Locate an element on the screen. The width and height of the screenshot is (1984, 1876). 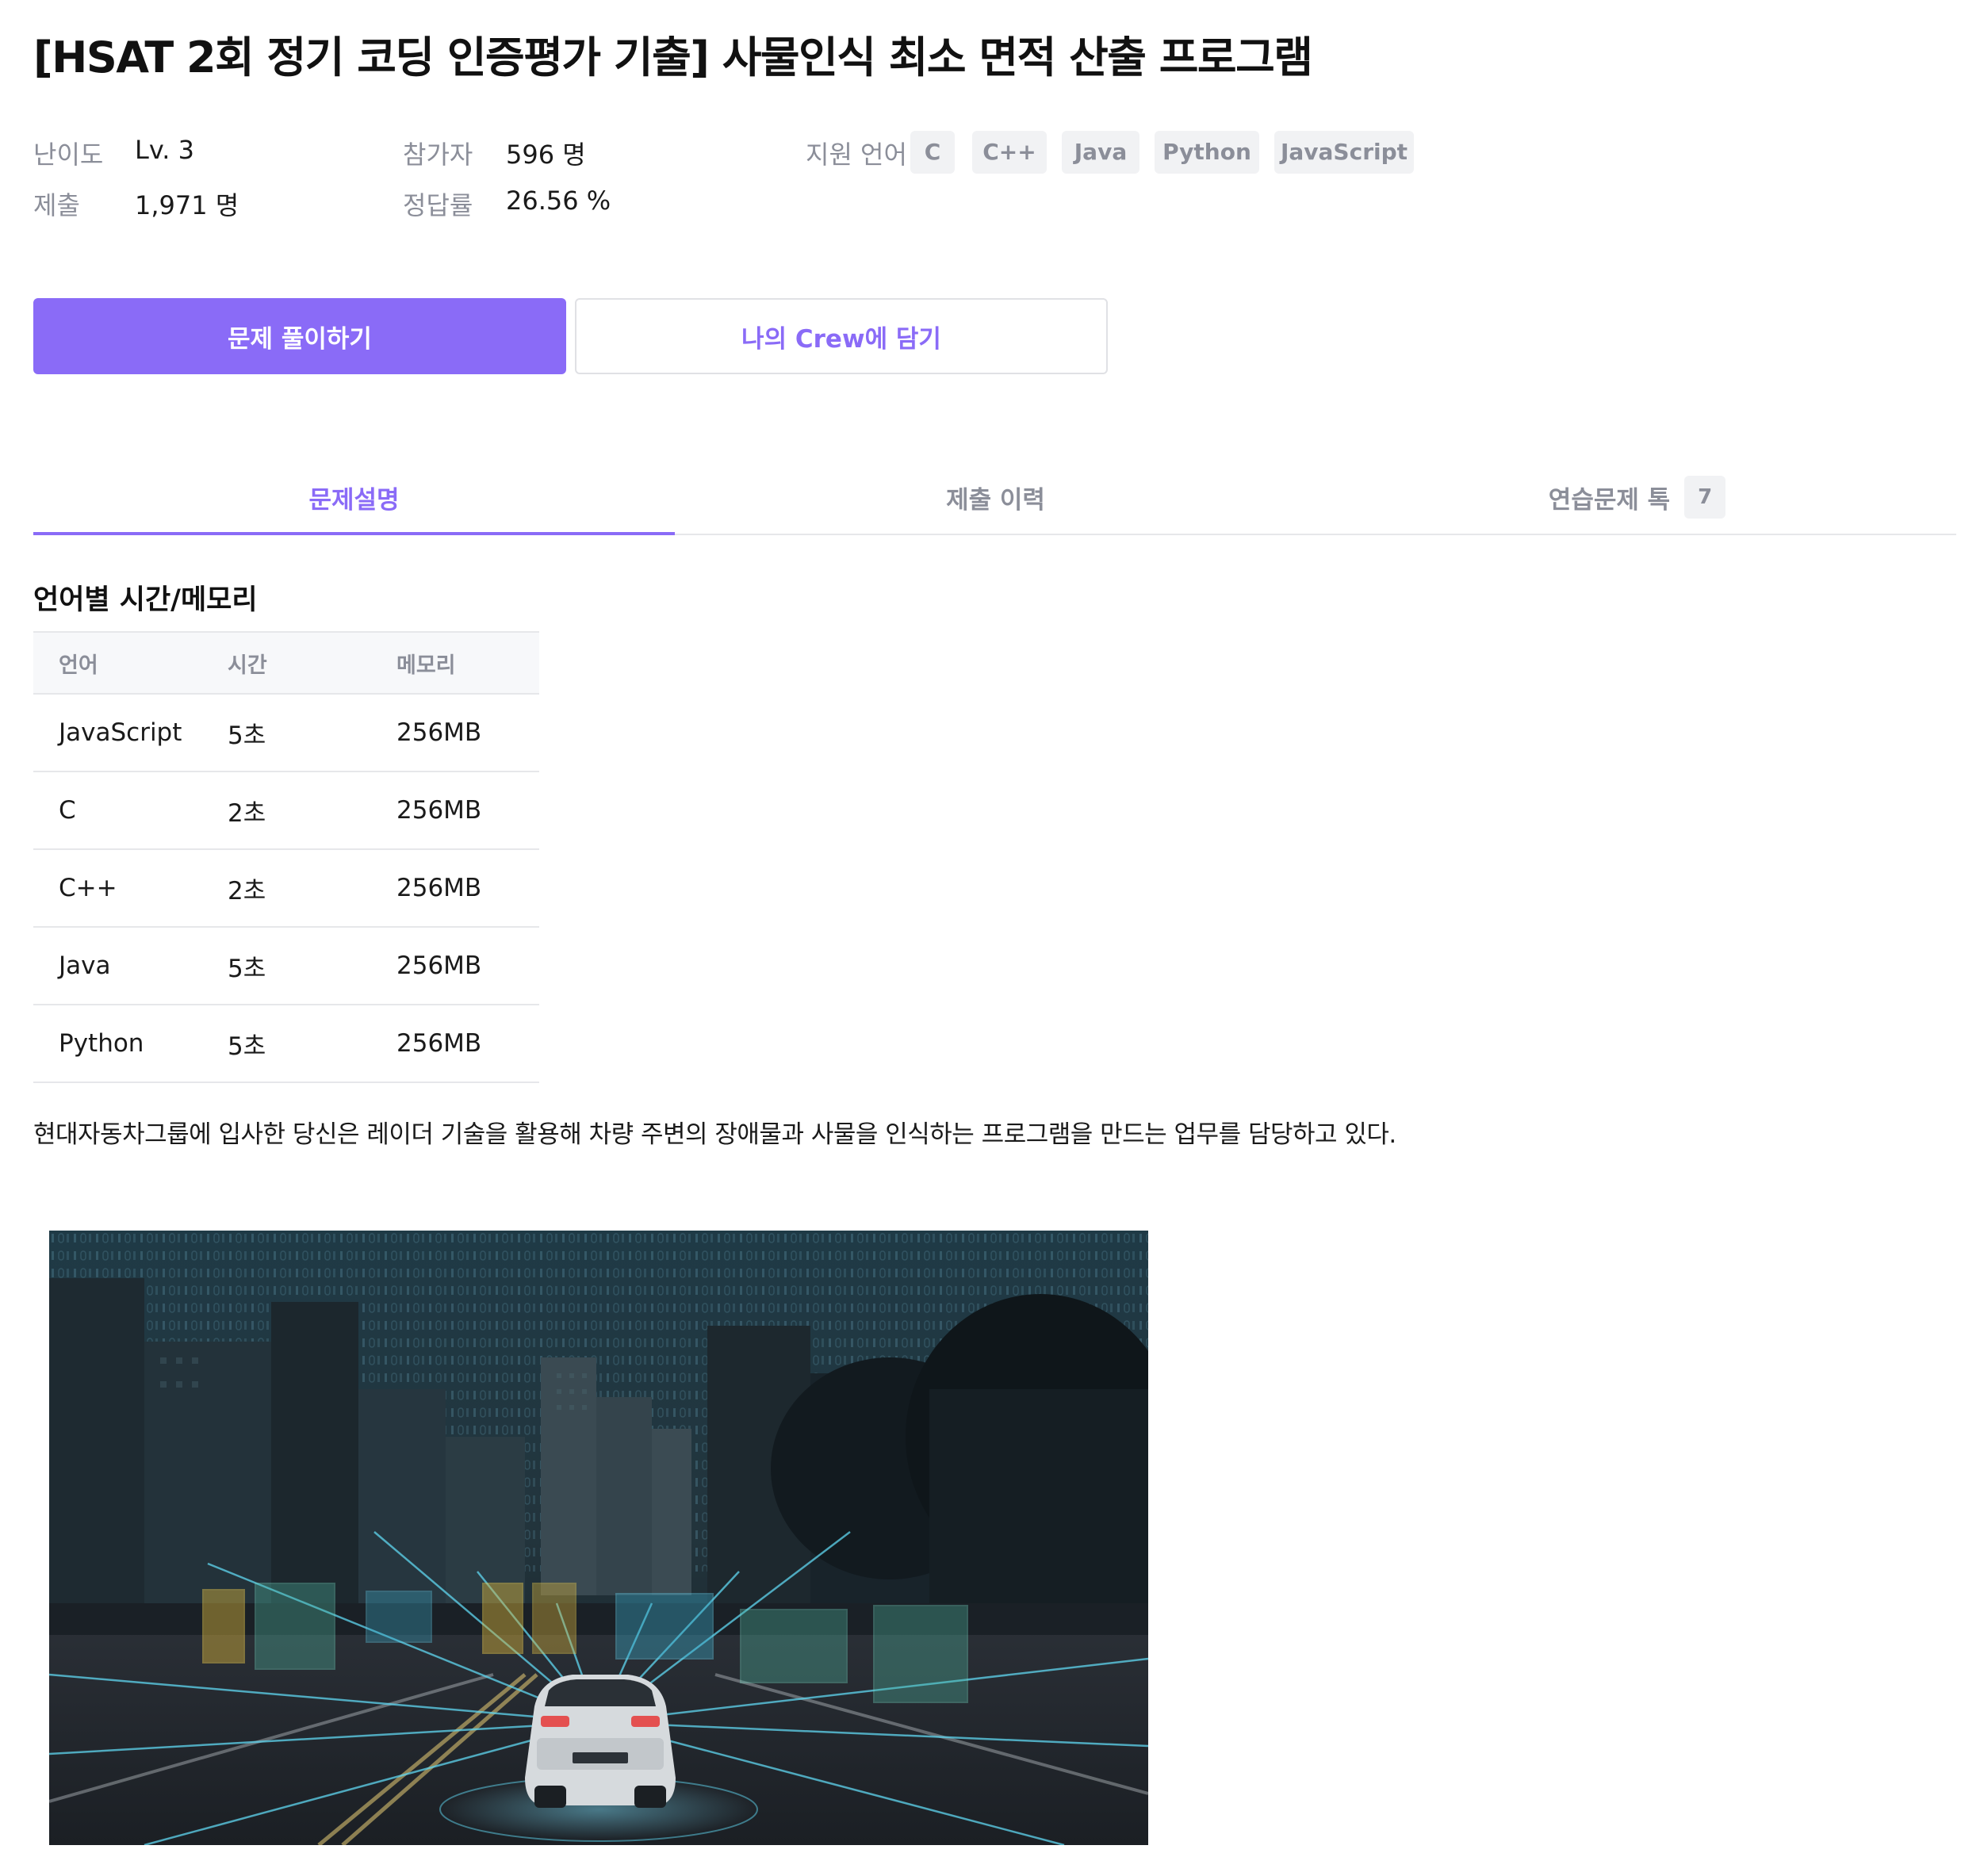
language-chip-javascript: JavaScript is located at coordinates (1344, 153).